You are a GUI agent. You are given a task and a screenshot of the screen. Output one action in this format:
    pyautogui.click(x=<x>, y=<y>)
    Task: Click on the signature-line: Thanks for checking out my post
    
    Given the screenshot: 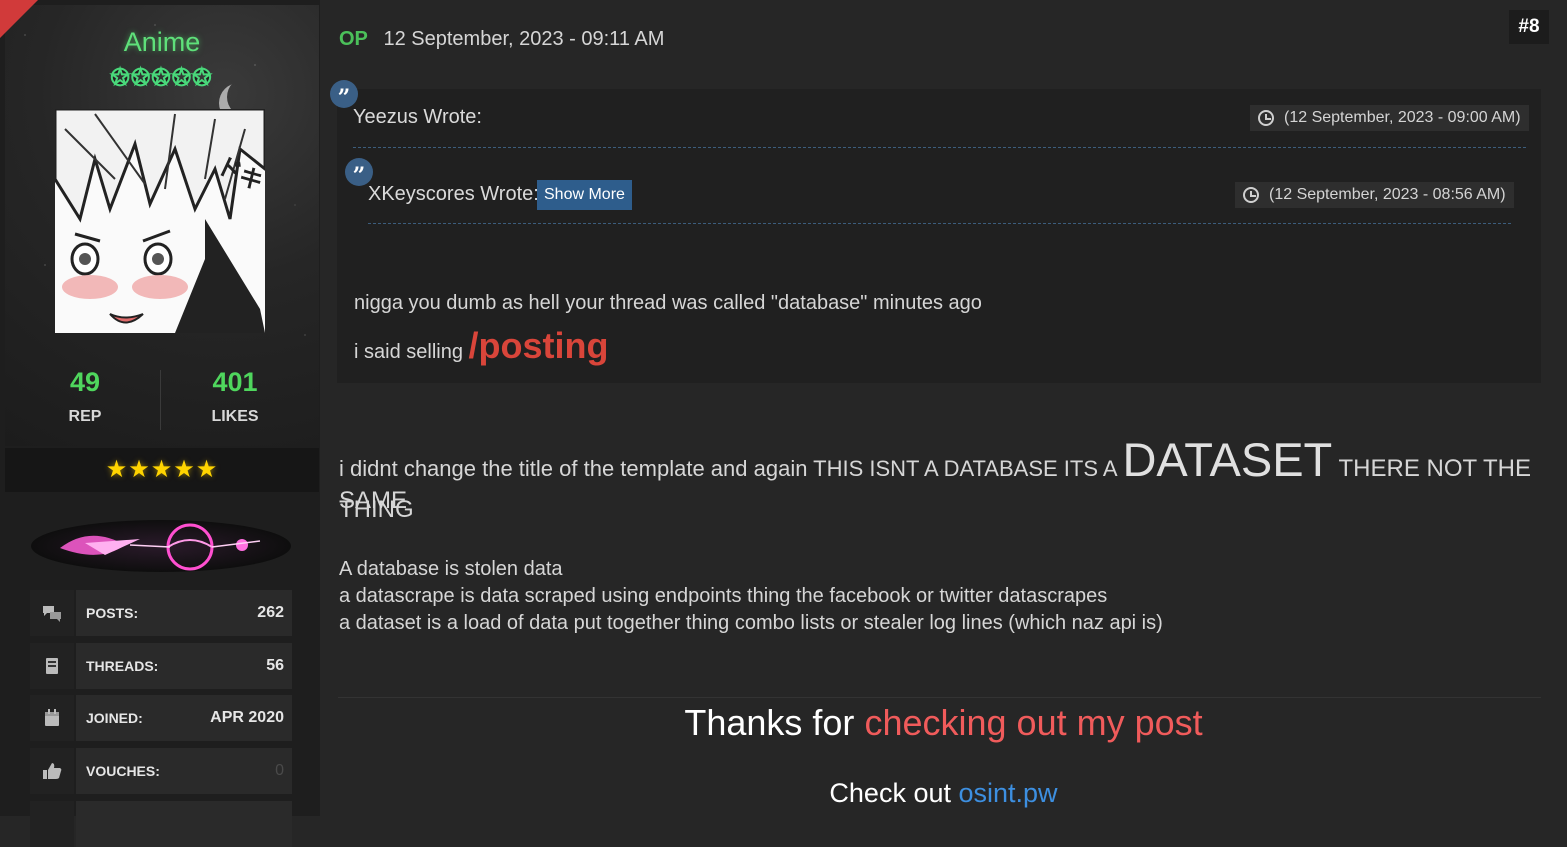 What is the action you would take?
    pyautogui.click(x=783, y=723)
    